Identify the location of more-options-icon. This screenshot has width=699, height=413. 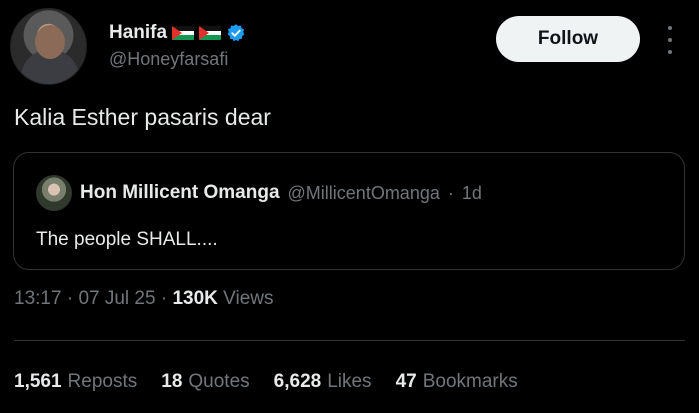
(670, 40).